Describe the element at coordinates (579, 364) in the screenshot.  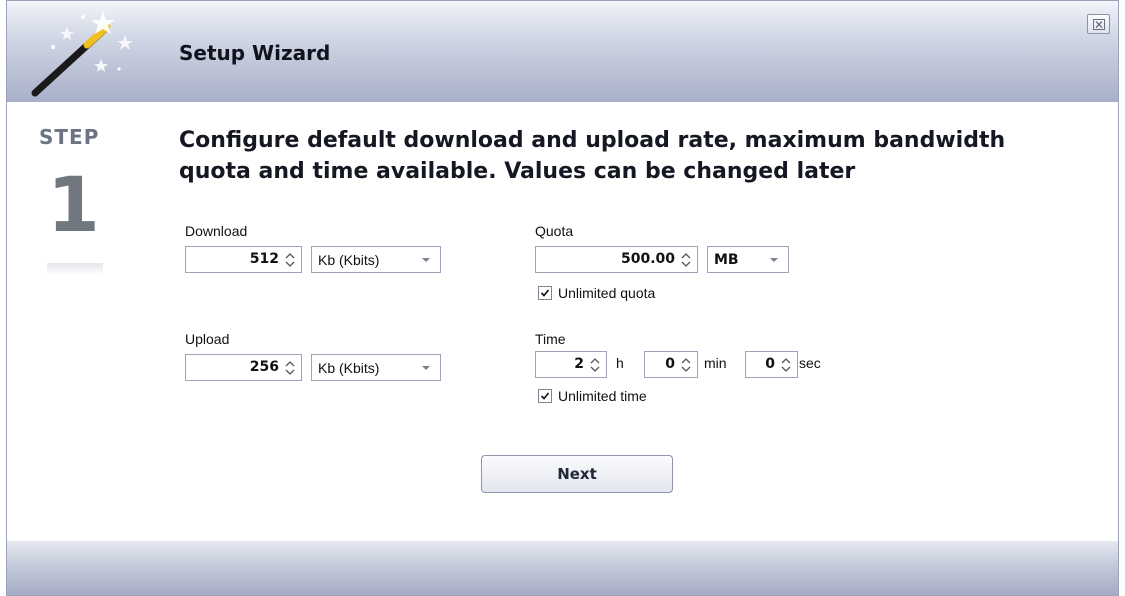
I see `time-hours-value: 2` at that location.